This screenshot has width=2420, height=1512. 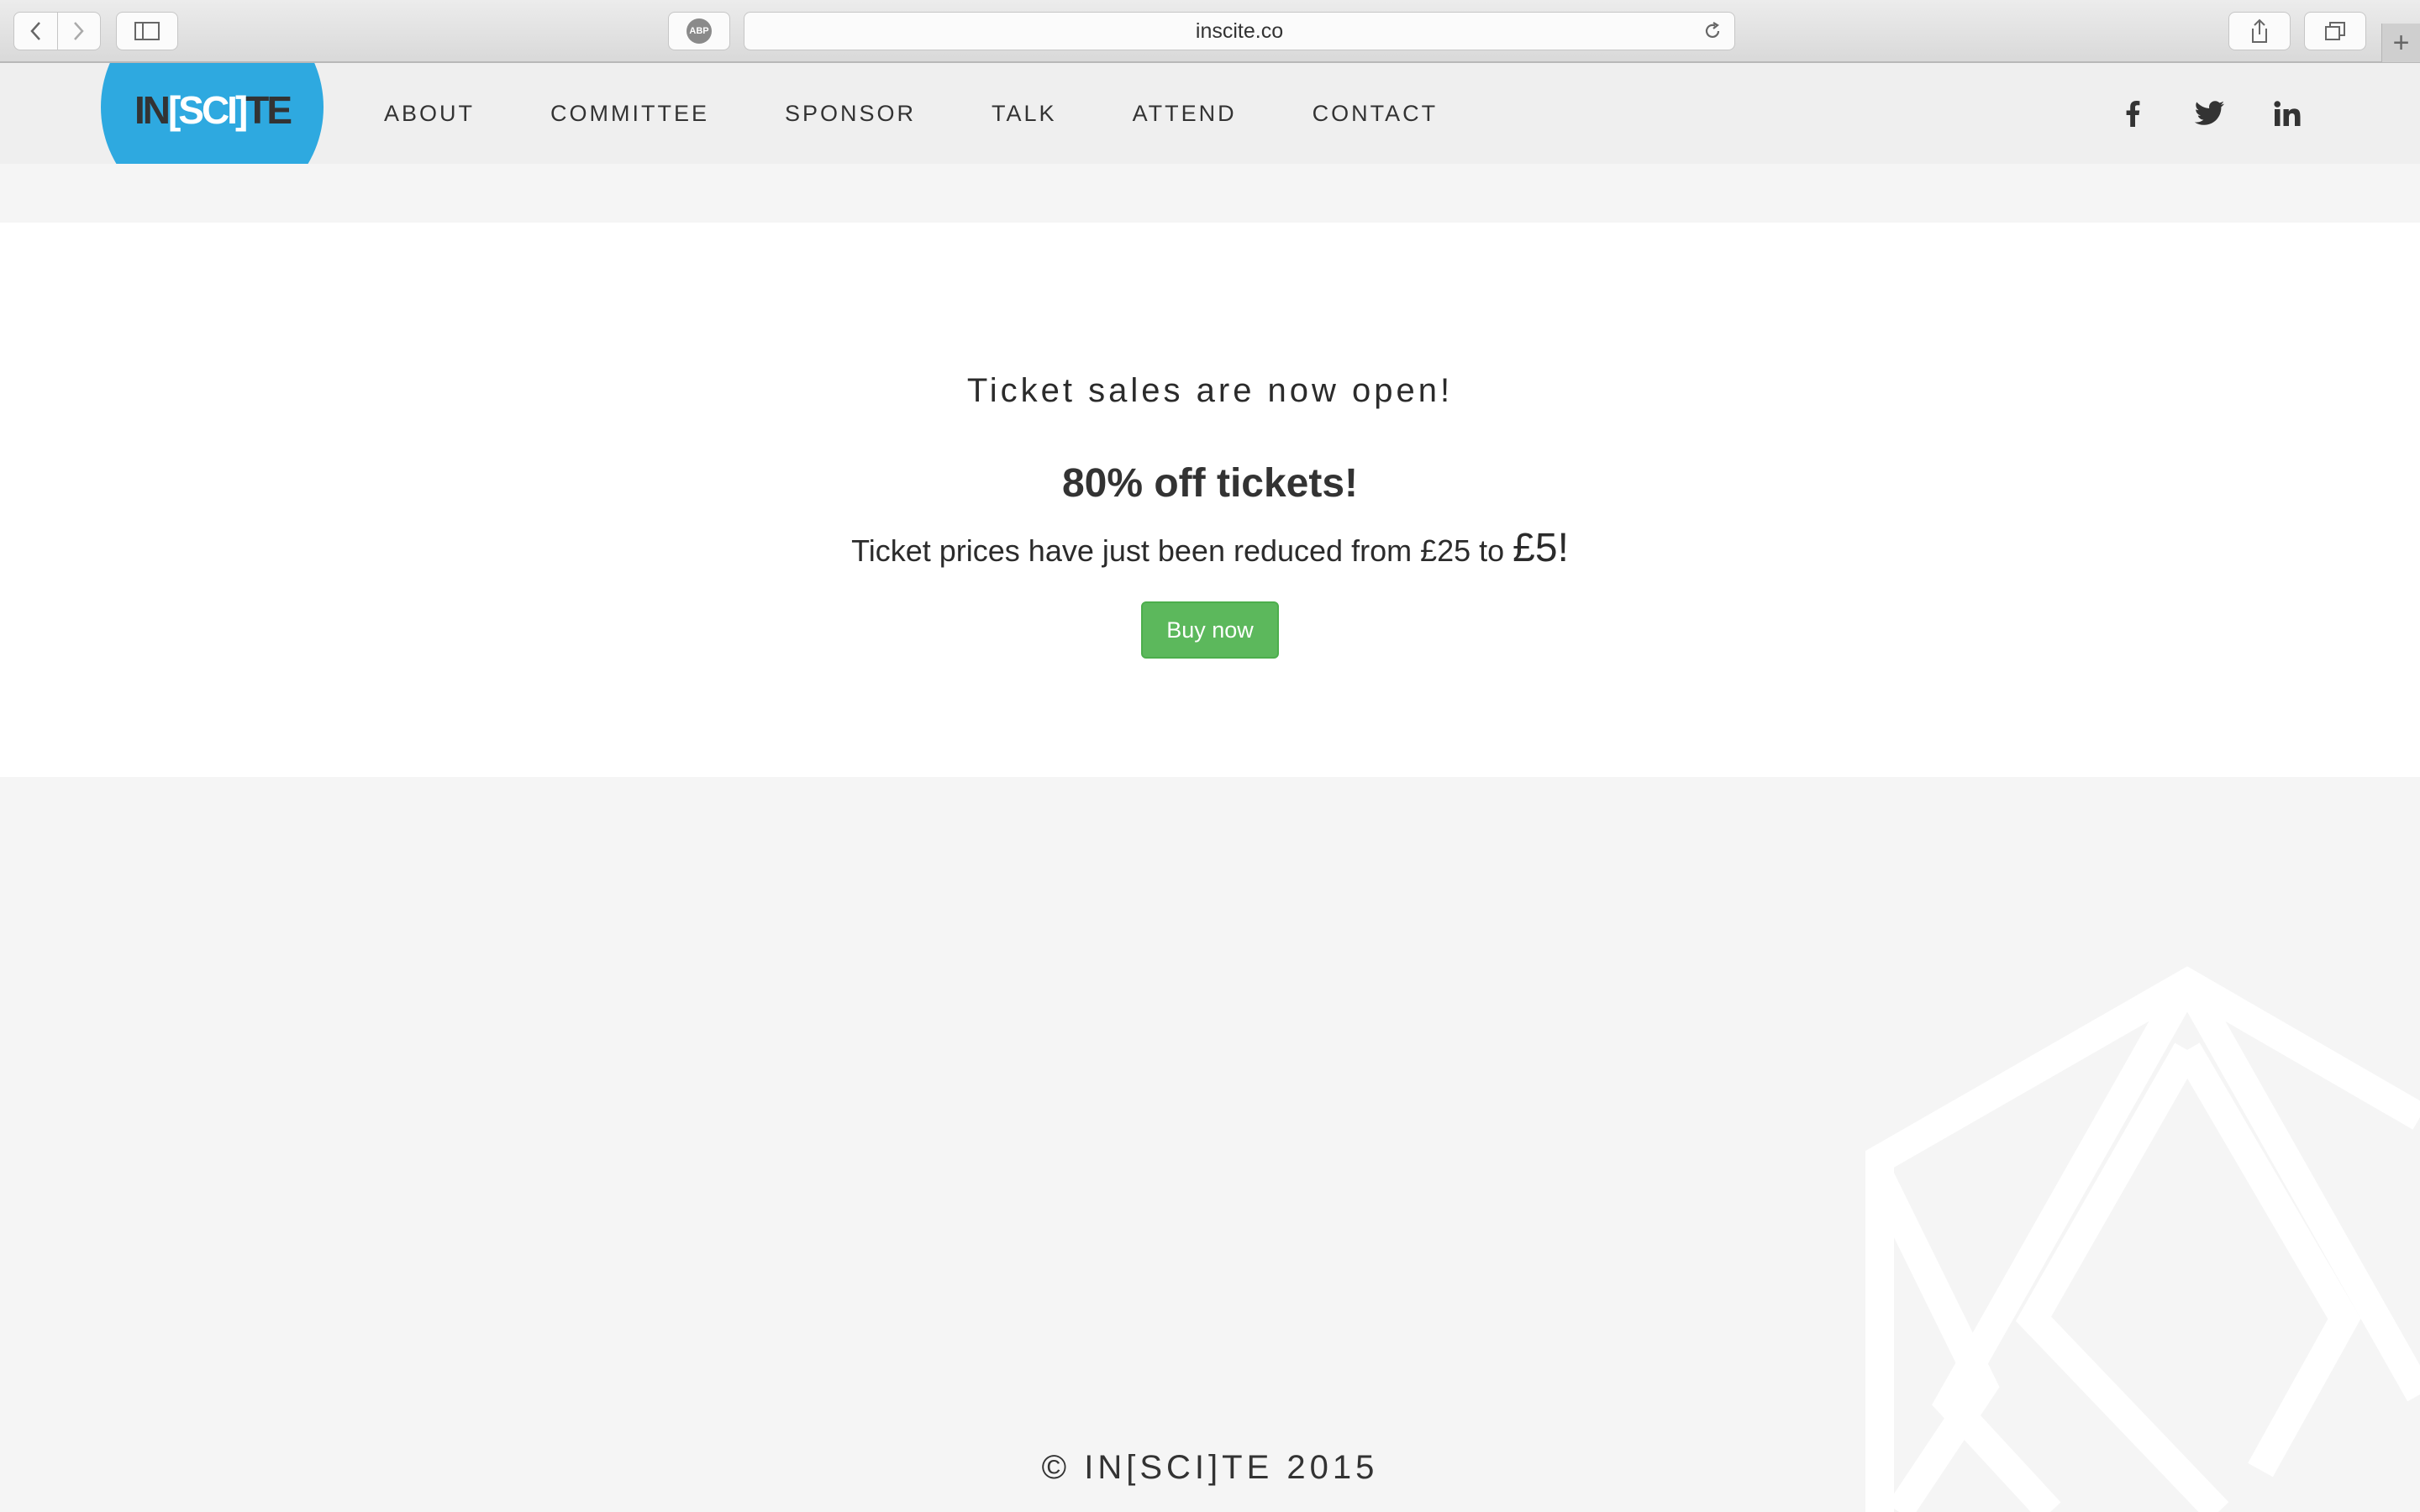 I want to click on twitter-icon, so click(x=2210, y=113).